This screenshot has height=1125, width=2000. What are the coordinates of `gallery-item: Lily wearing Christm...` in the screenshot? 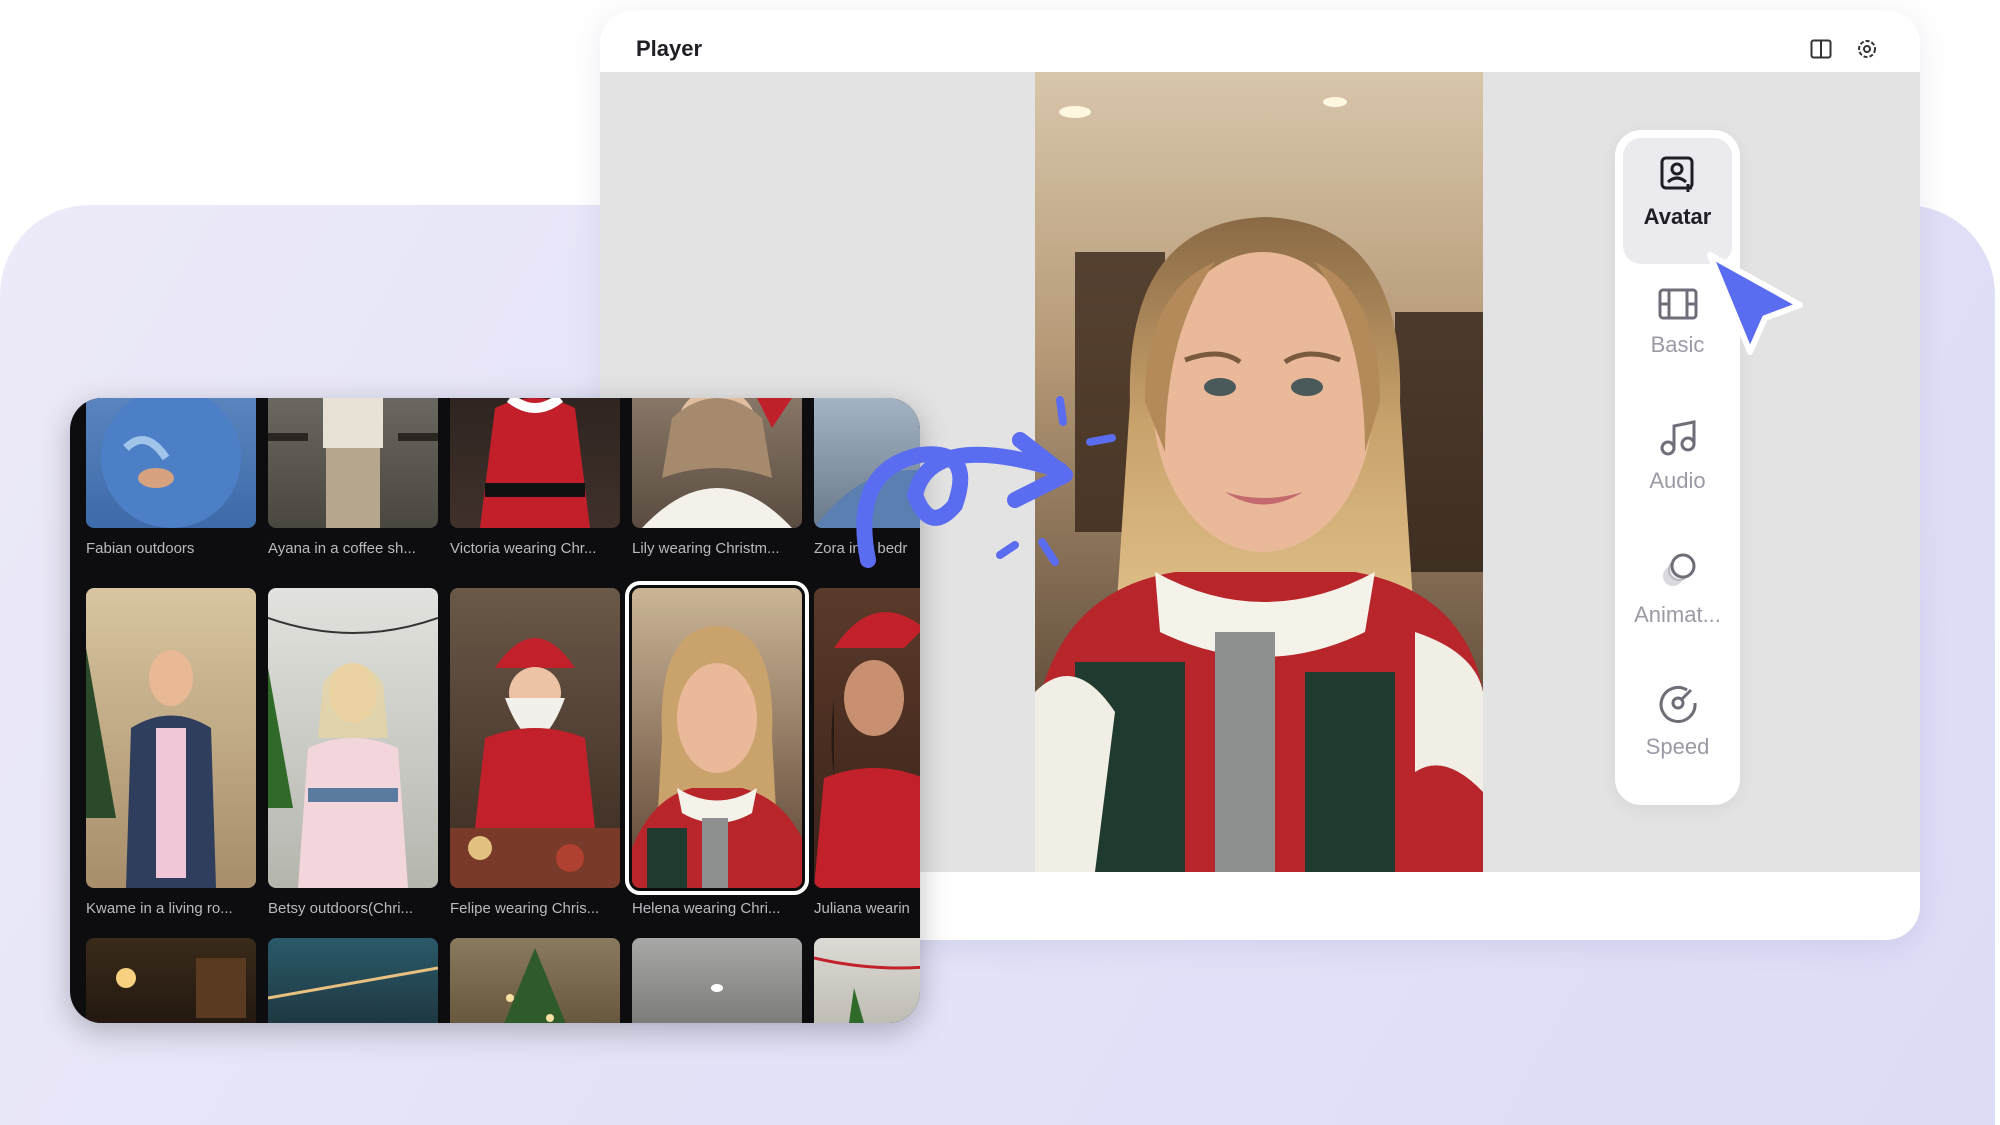 It's located at (717, 477).